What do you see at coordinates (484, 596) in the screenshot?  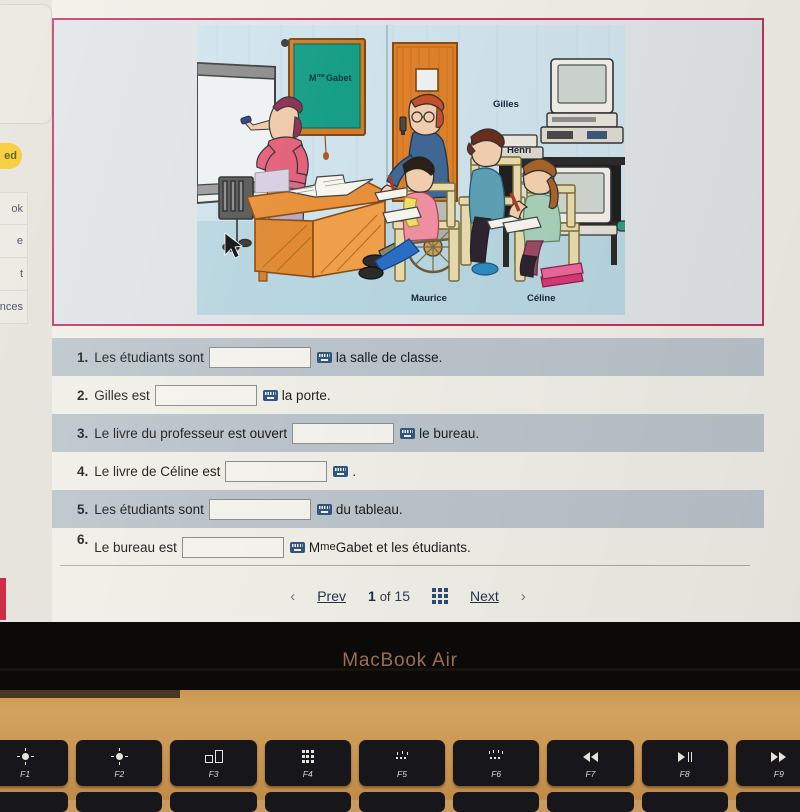 I see `next-button: Next` at bounding box center [484, 596].